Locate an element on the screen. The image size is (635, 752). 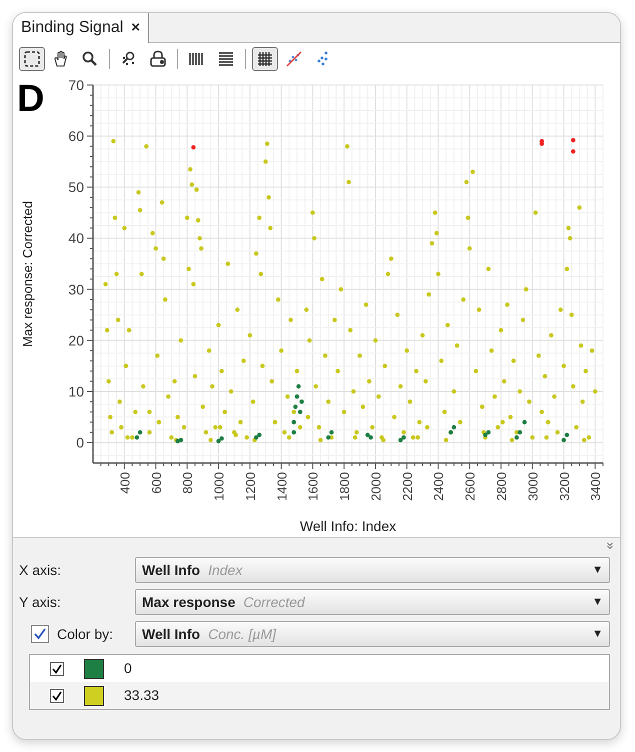
tick-label: 60 is located at coordinates (76, 136).